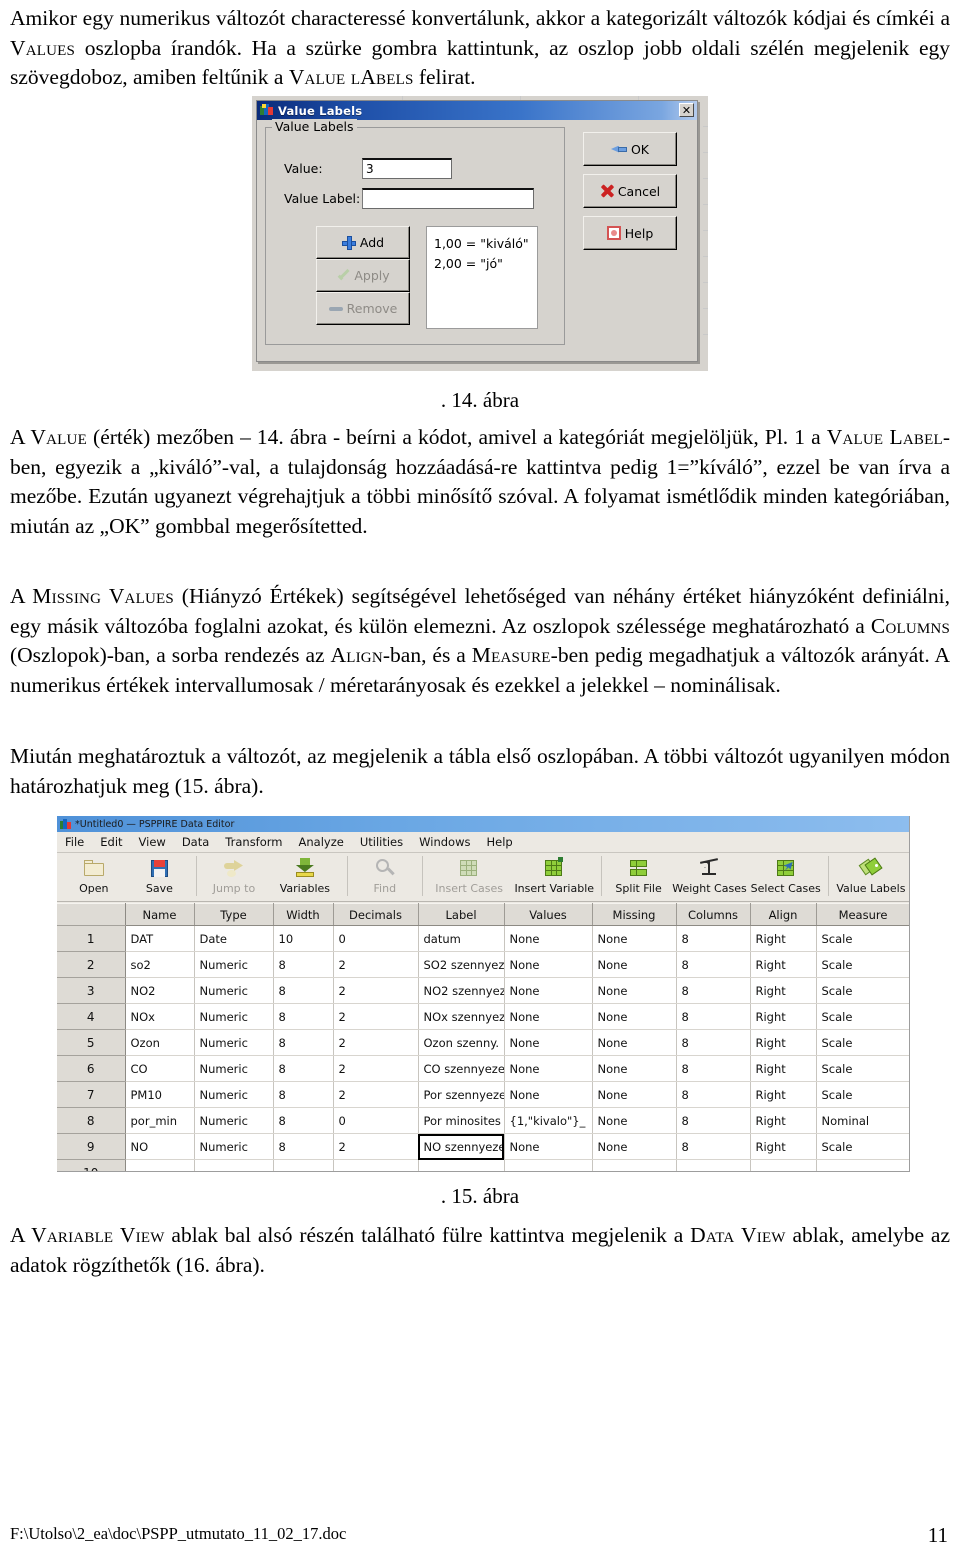 The image size is (960, 1558). What do you see at coordinates (160, 1068) in the screenshot?
I see `cell-name: CO` at bounding box center [160, 1068].